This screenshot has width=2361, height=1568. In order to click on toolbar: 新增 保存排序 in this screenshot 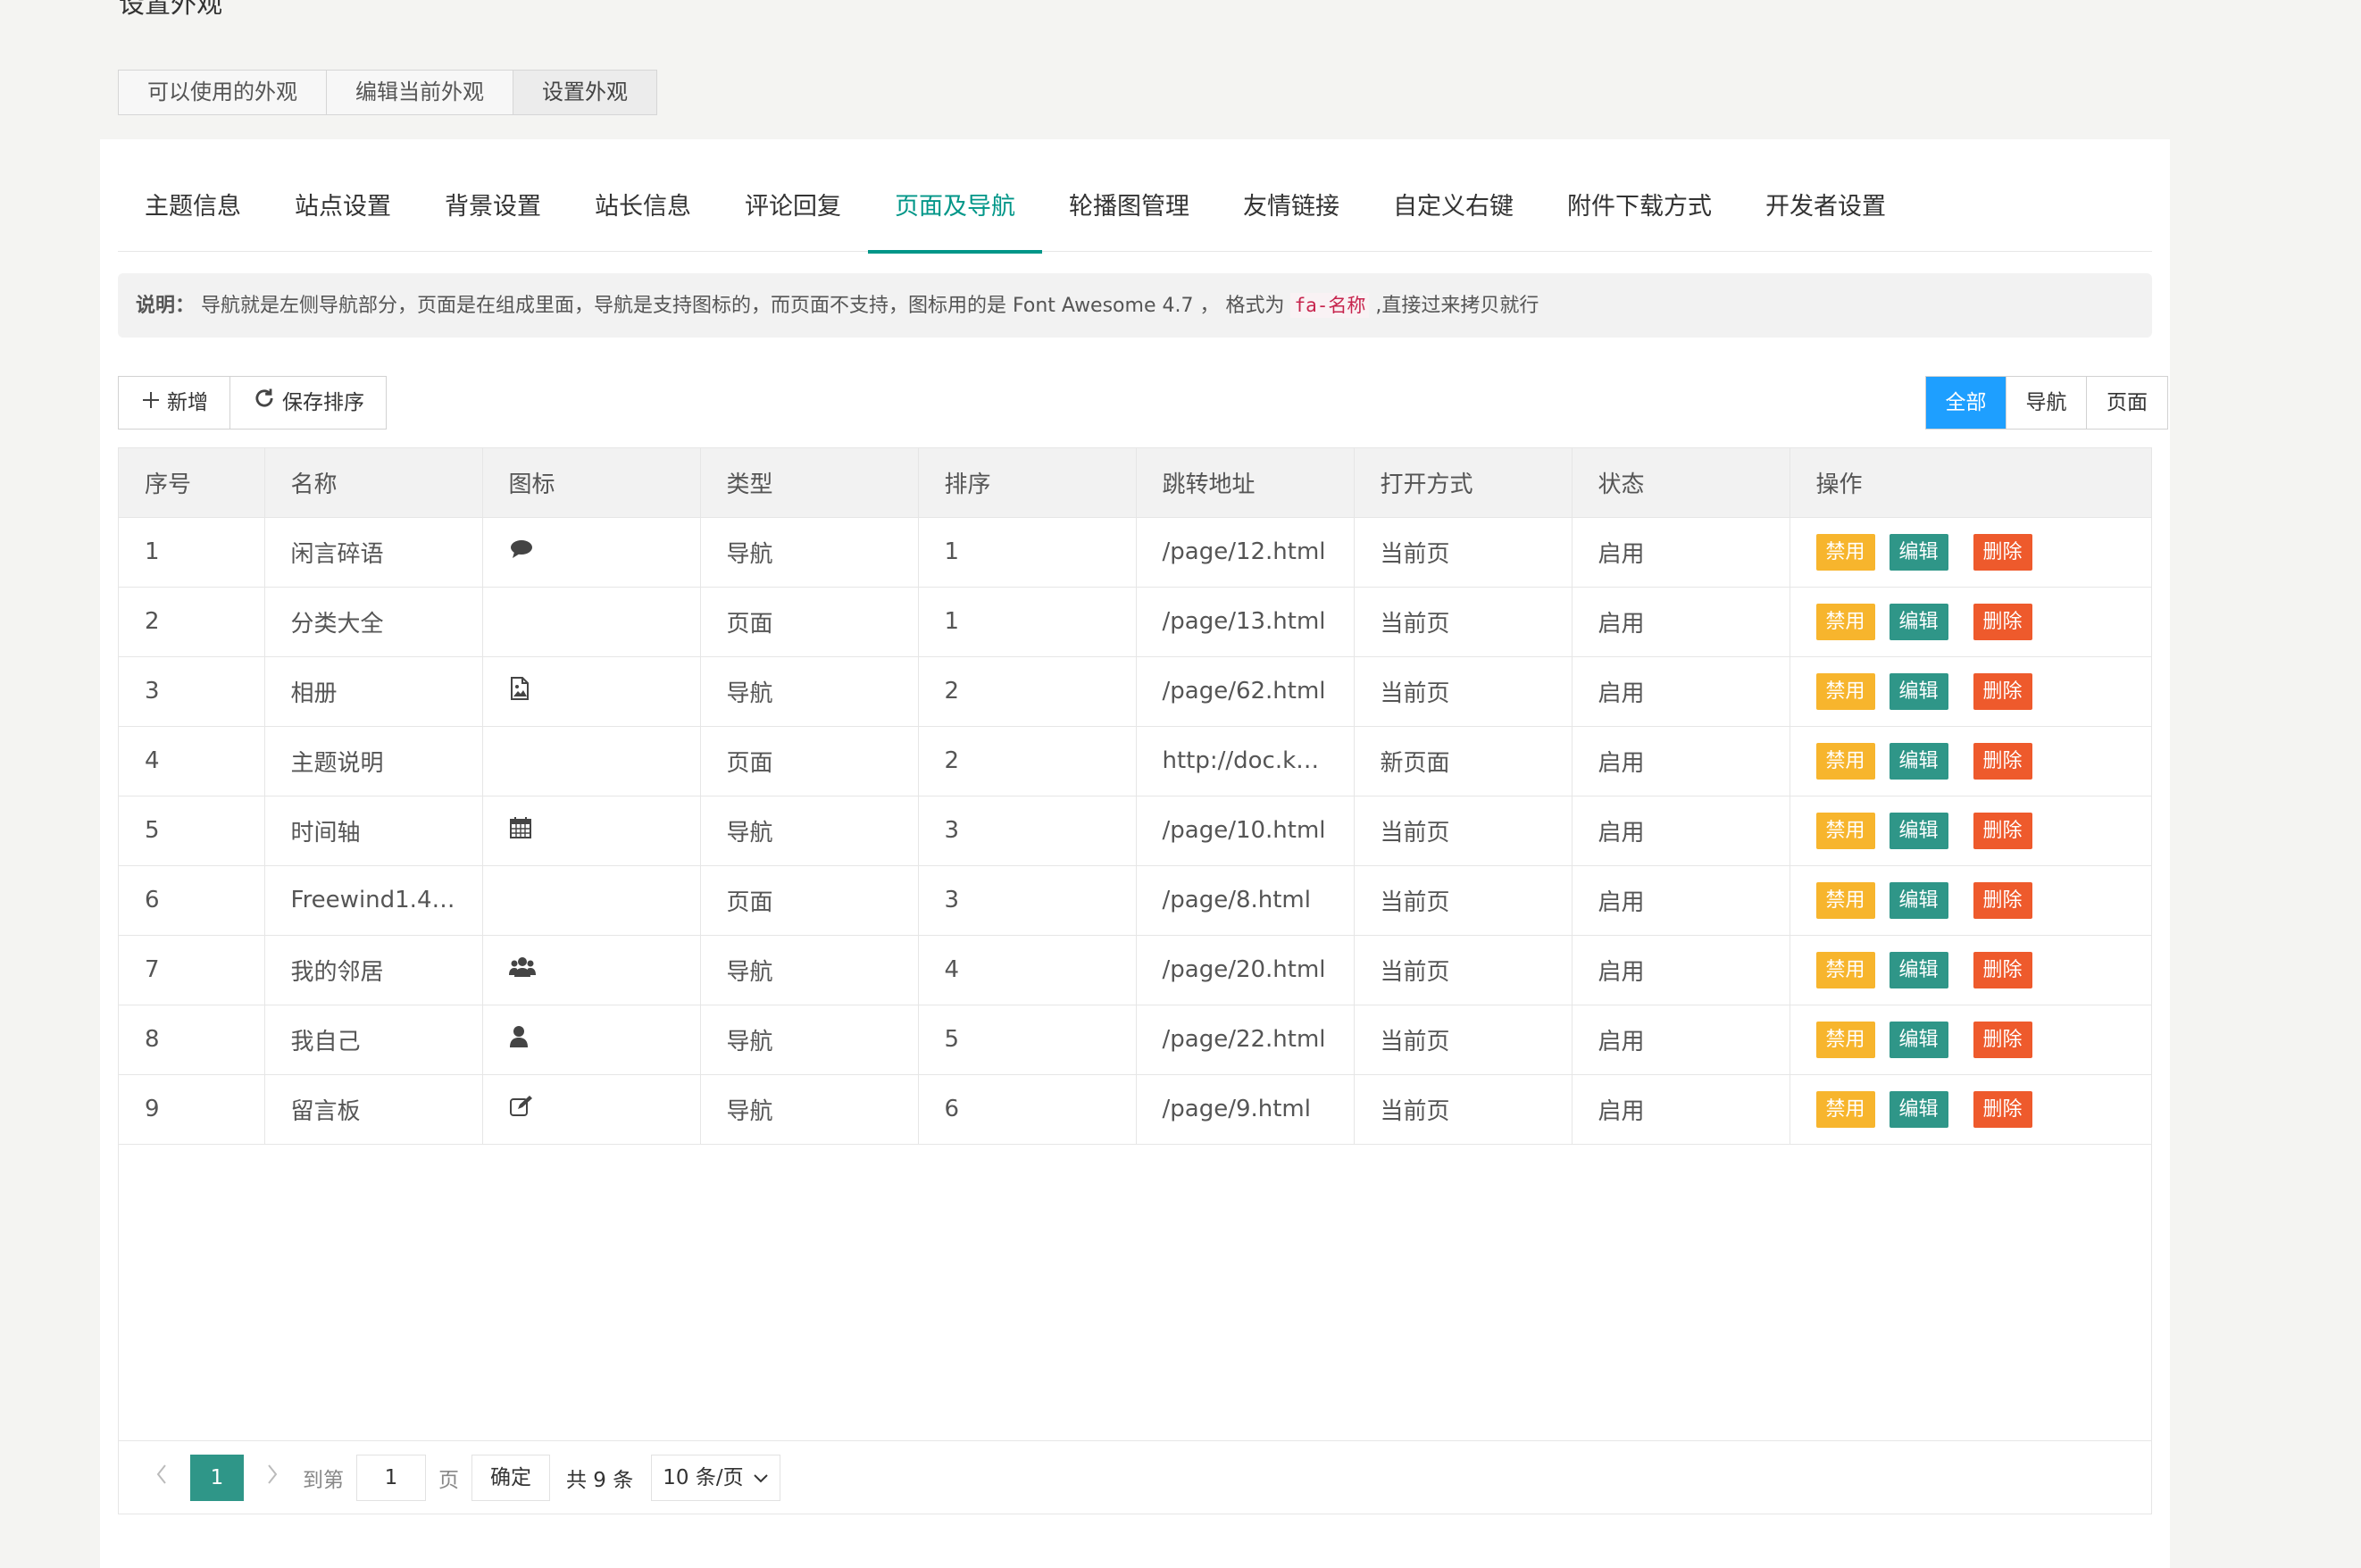, I will do `click(252, 403)`.